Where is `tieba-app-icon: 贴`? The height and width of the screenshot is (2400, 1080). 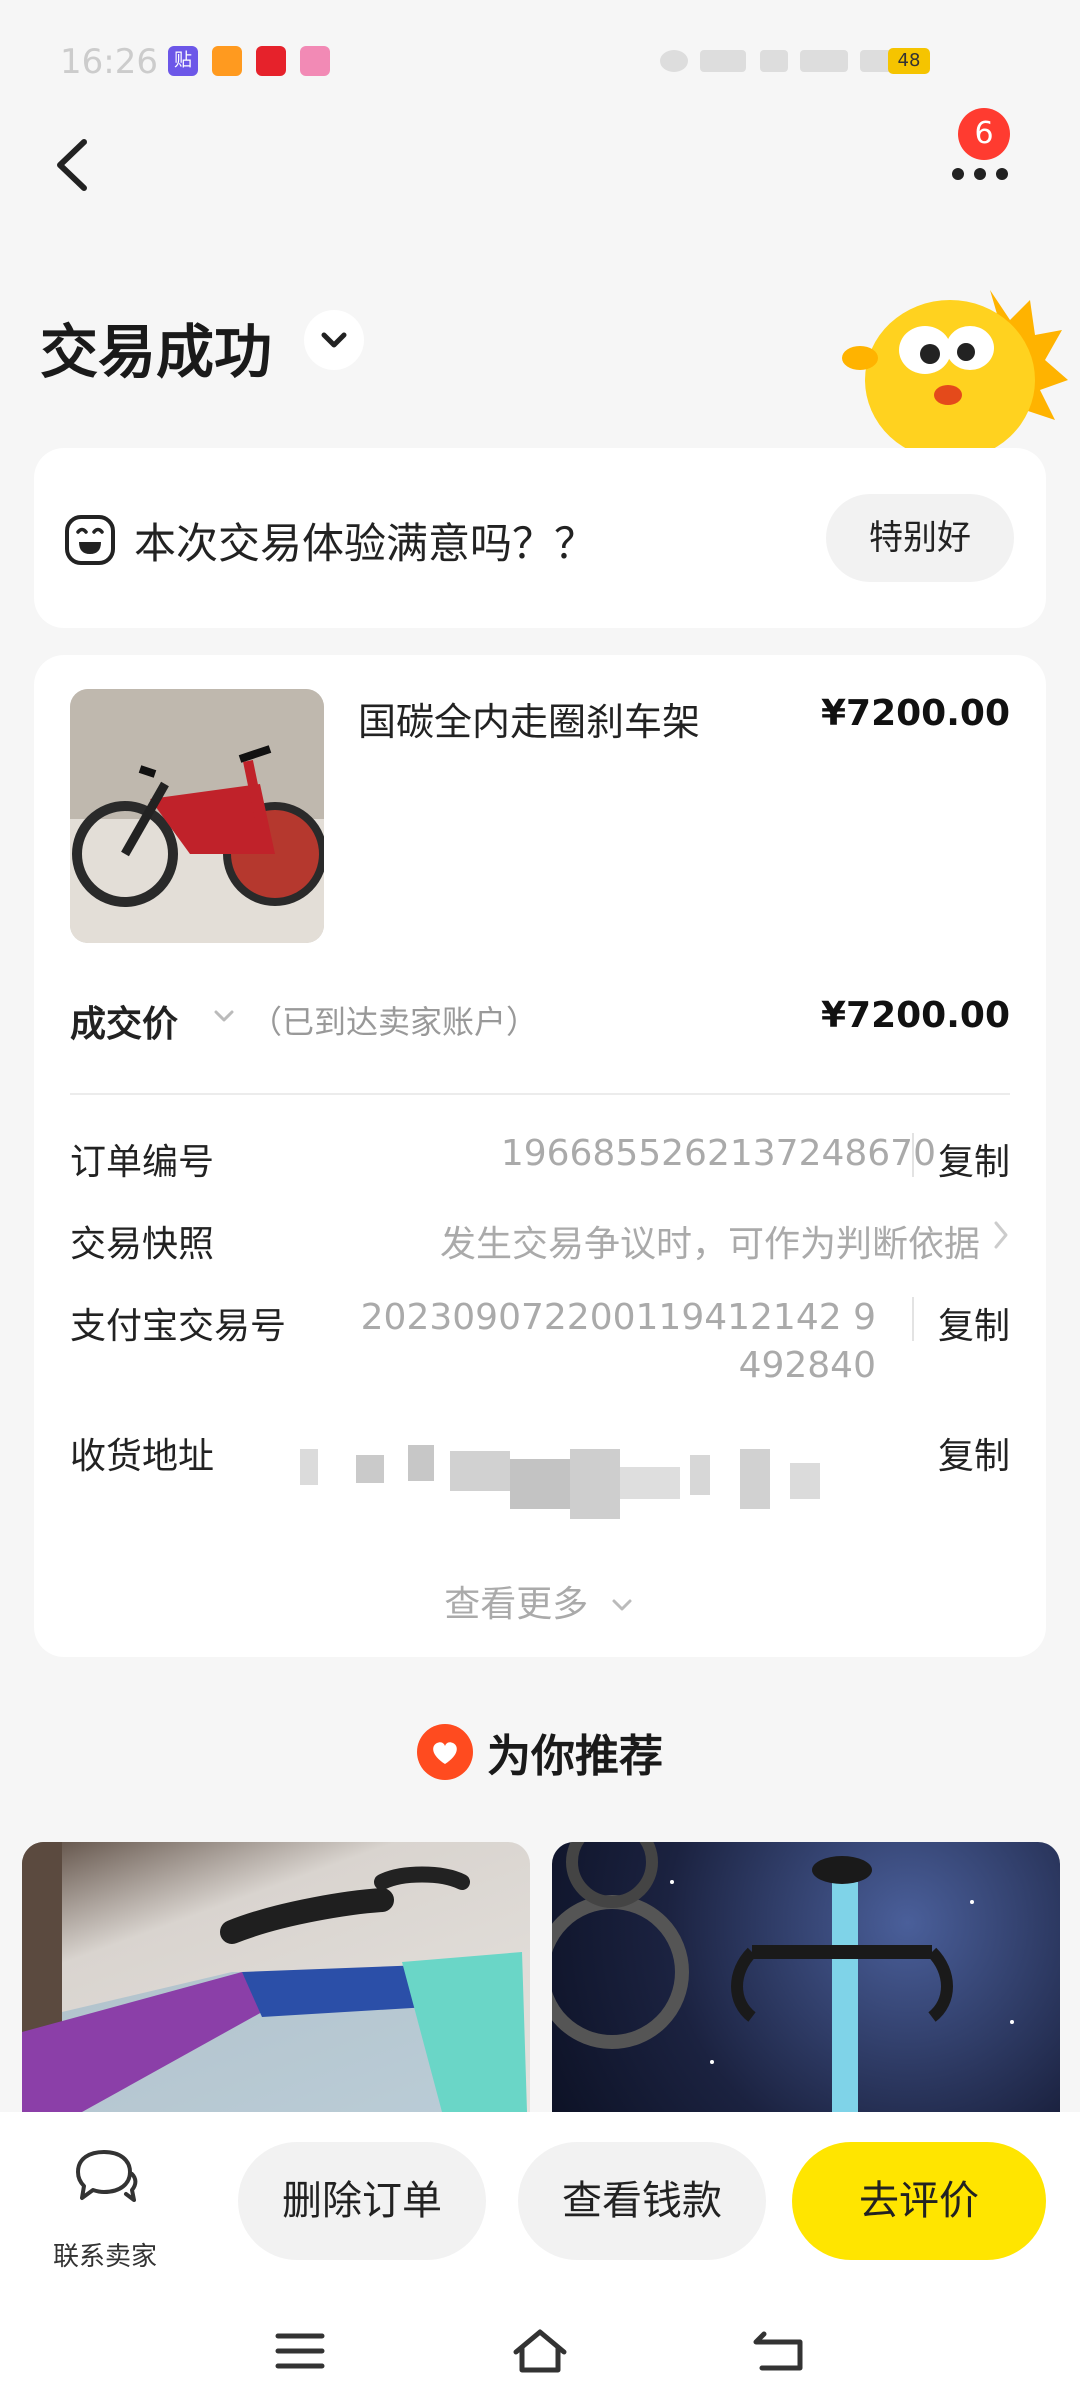
tieba-app-icon: 贴 is located at coordinates (183, 61).